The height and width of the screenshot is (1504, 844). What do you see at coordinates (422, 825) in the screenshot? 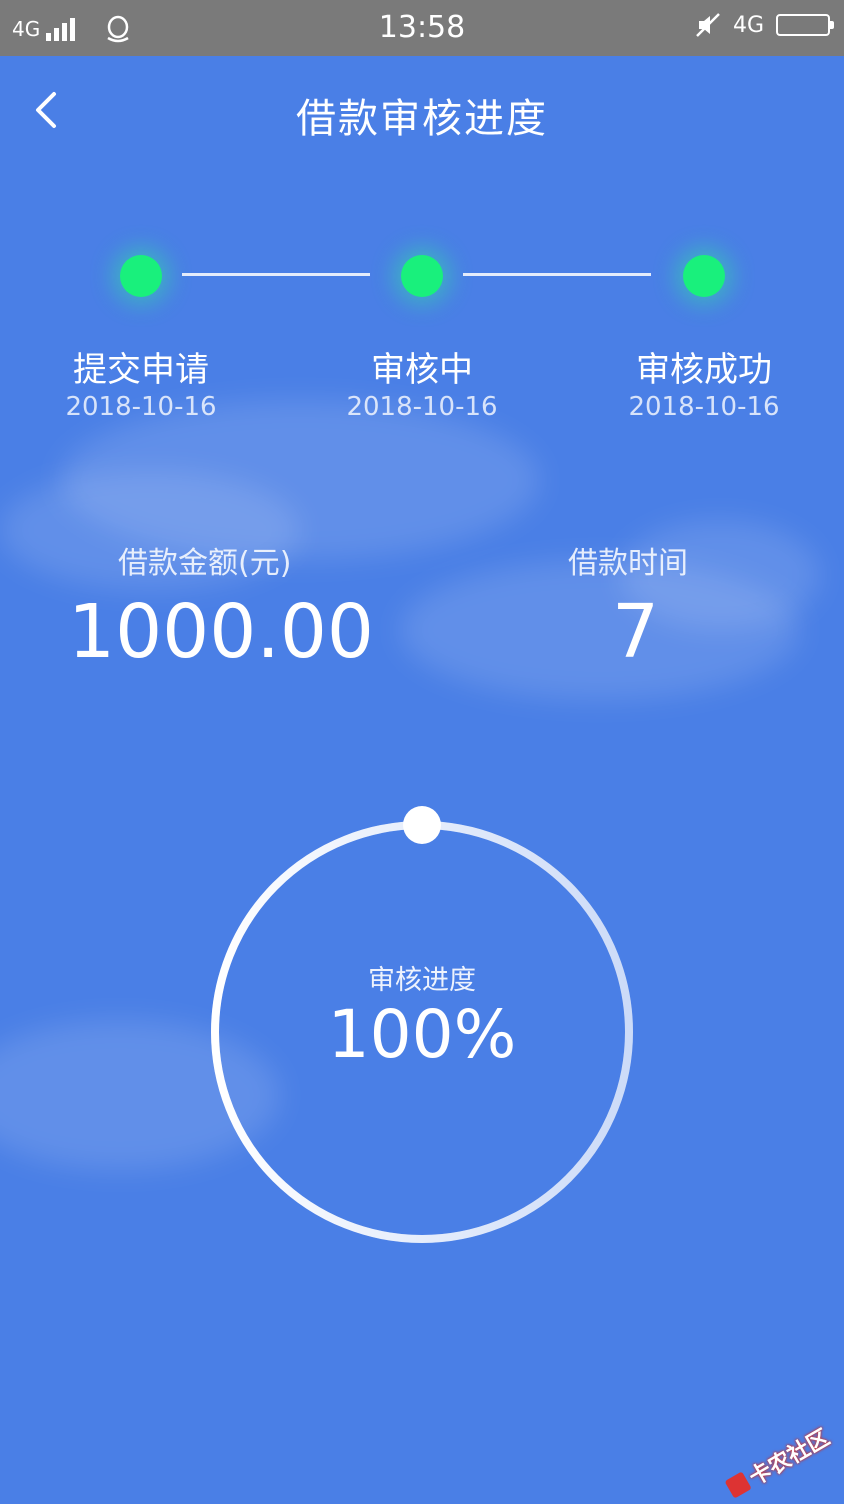
I see `progress-ring-knob` at bounding box center [422, 825].